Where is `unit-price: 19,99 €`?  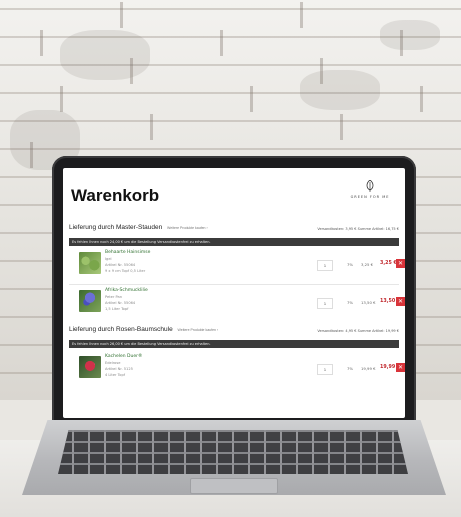
unit-price: 19,99 € is located at coordinates (368, 368).